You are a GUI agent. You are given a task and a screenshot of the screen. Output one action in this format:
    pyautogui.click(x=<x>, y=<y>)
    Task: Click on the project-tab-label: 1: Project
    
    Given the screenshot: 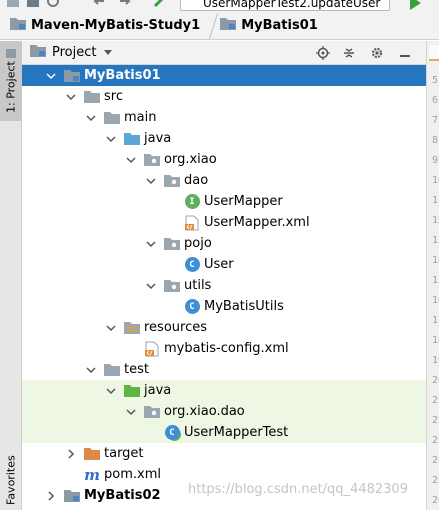 What is the action you would take?
    pyautogui.click(x=11, y=87)
    